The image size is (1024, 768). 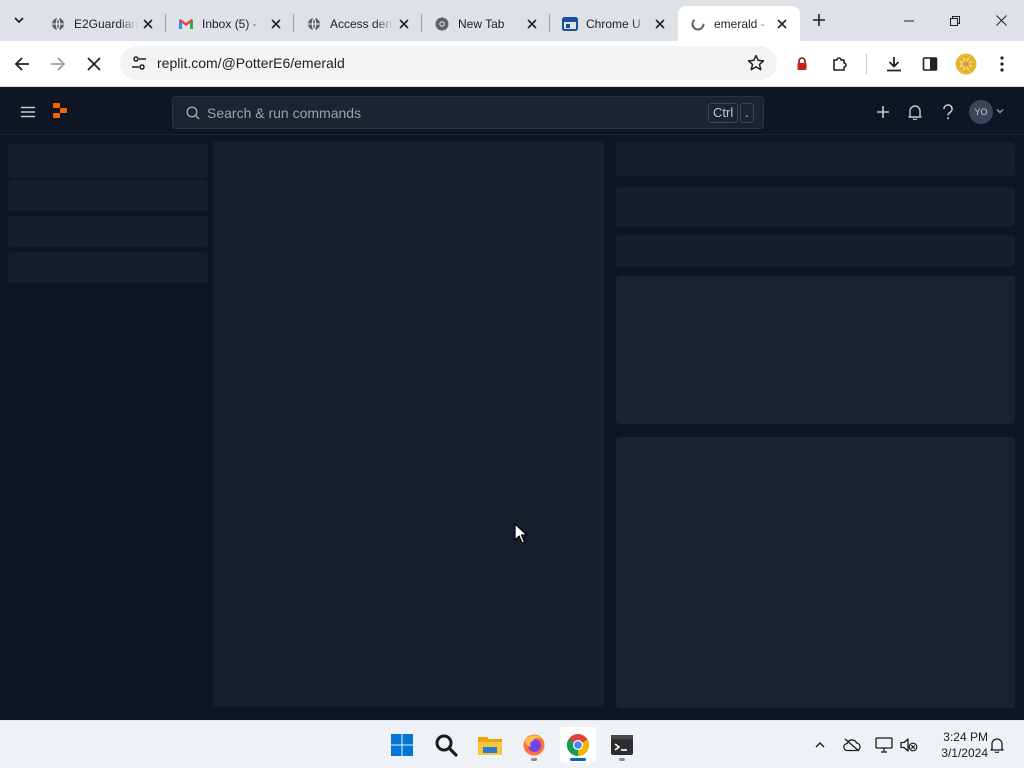 I want to click on replit-header: Search & run commands Ctrl . YO, so click(x=512, y=111).